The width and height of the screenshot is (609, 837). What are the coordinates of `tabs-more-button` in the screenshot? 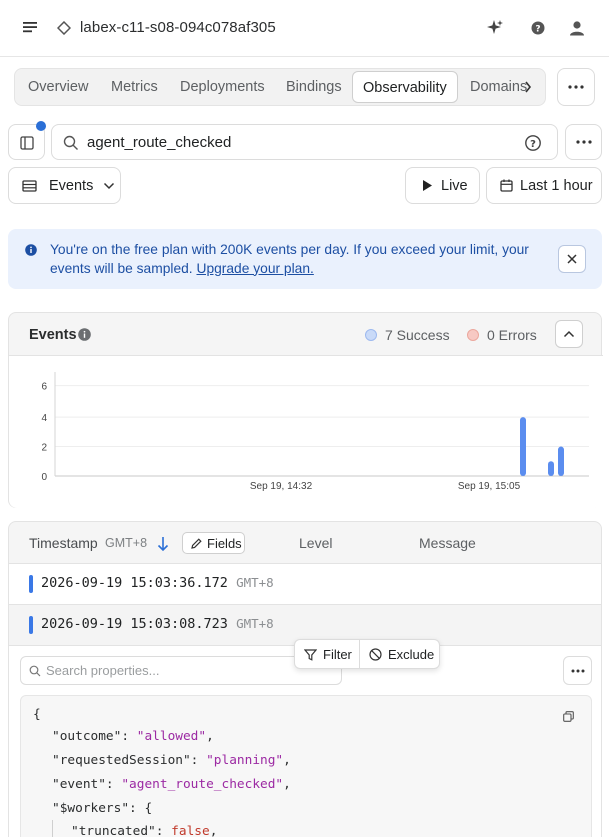 It's located at (576, 87).